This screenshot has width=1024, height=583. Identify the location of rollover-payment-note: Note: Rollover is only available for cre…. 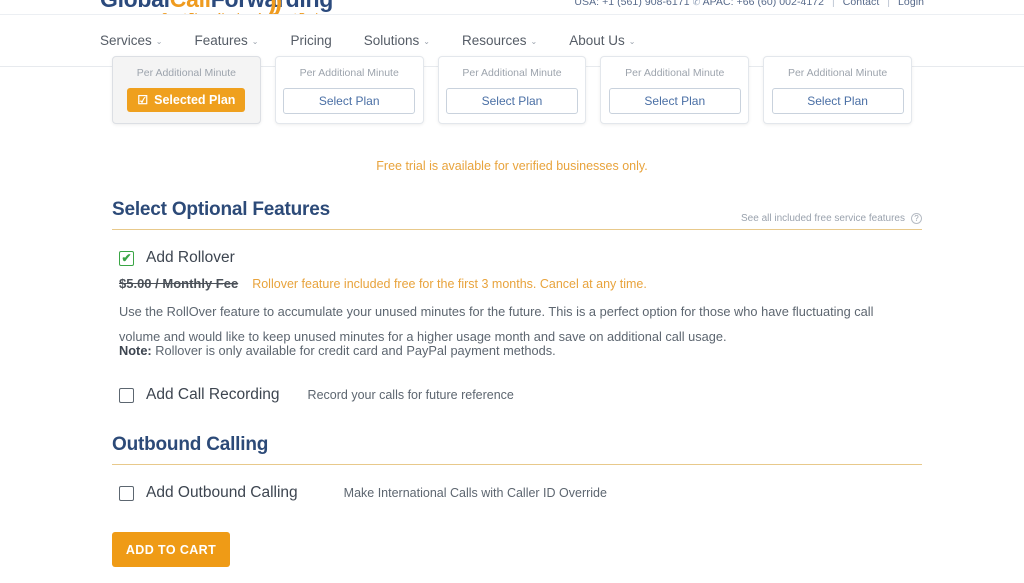
(337, 350).